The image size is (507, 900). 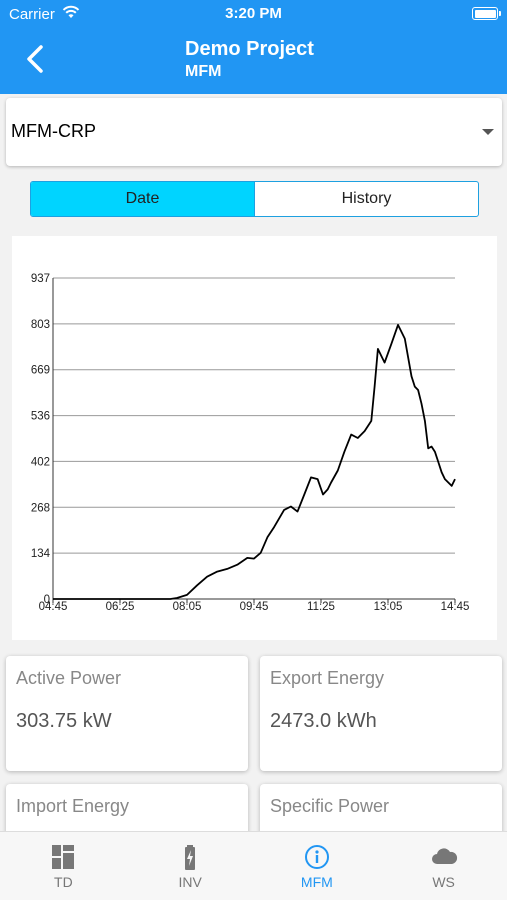 I want to click on page-subtitle: MFM, so click(x=203, y=71).